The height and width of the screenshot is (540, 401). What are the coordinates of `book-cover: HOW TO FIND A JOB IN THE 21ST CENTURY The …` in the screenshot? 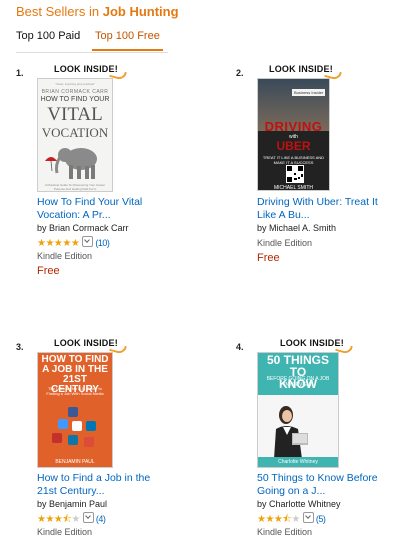 It's located at (75, 410).